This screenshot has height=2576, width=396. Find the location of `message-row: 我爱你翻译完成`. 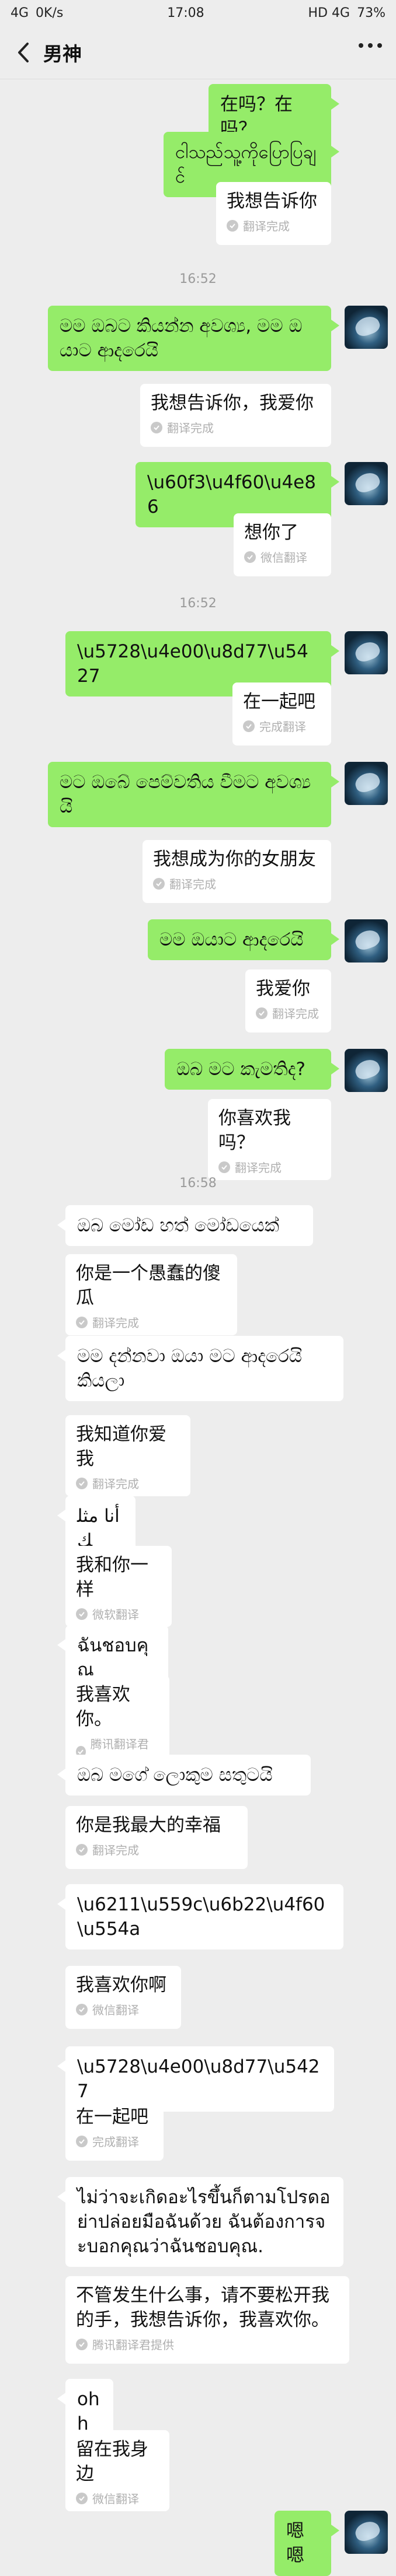

message-row: 我爱你翻译完成 is located at coordinates (198, 1001).